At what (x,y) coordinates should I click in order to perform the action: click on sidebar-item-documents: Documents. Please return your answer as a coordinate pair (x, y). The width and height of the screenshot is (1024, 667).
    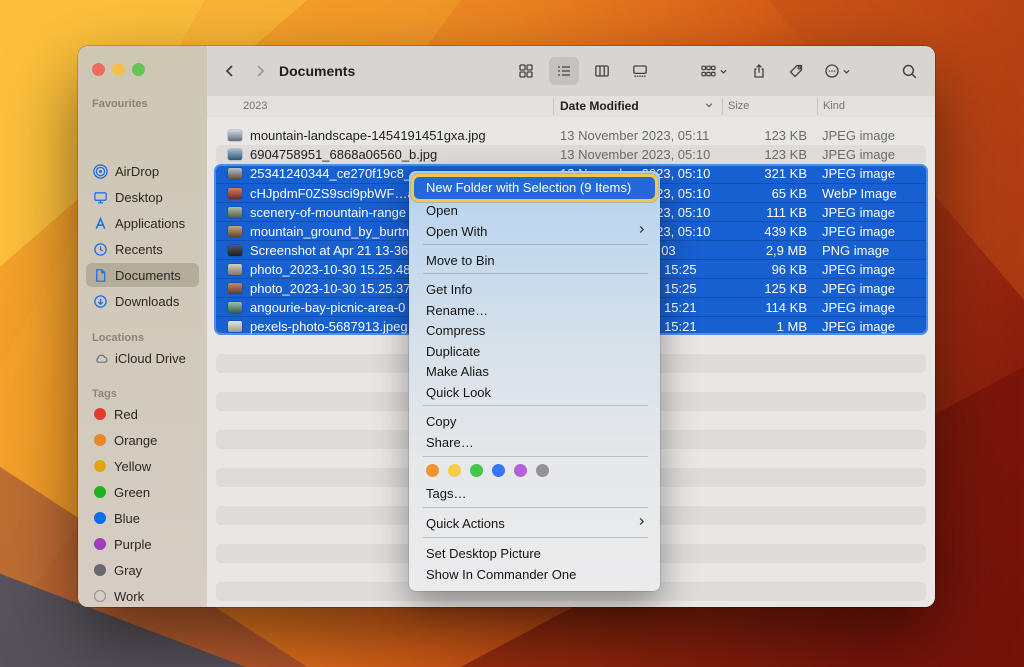
    Looking at the image, I should click on (142, 275).